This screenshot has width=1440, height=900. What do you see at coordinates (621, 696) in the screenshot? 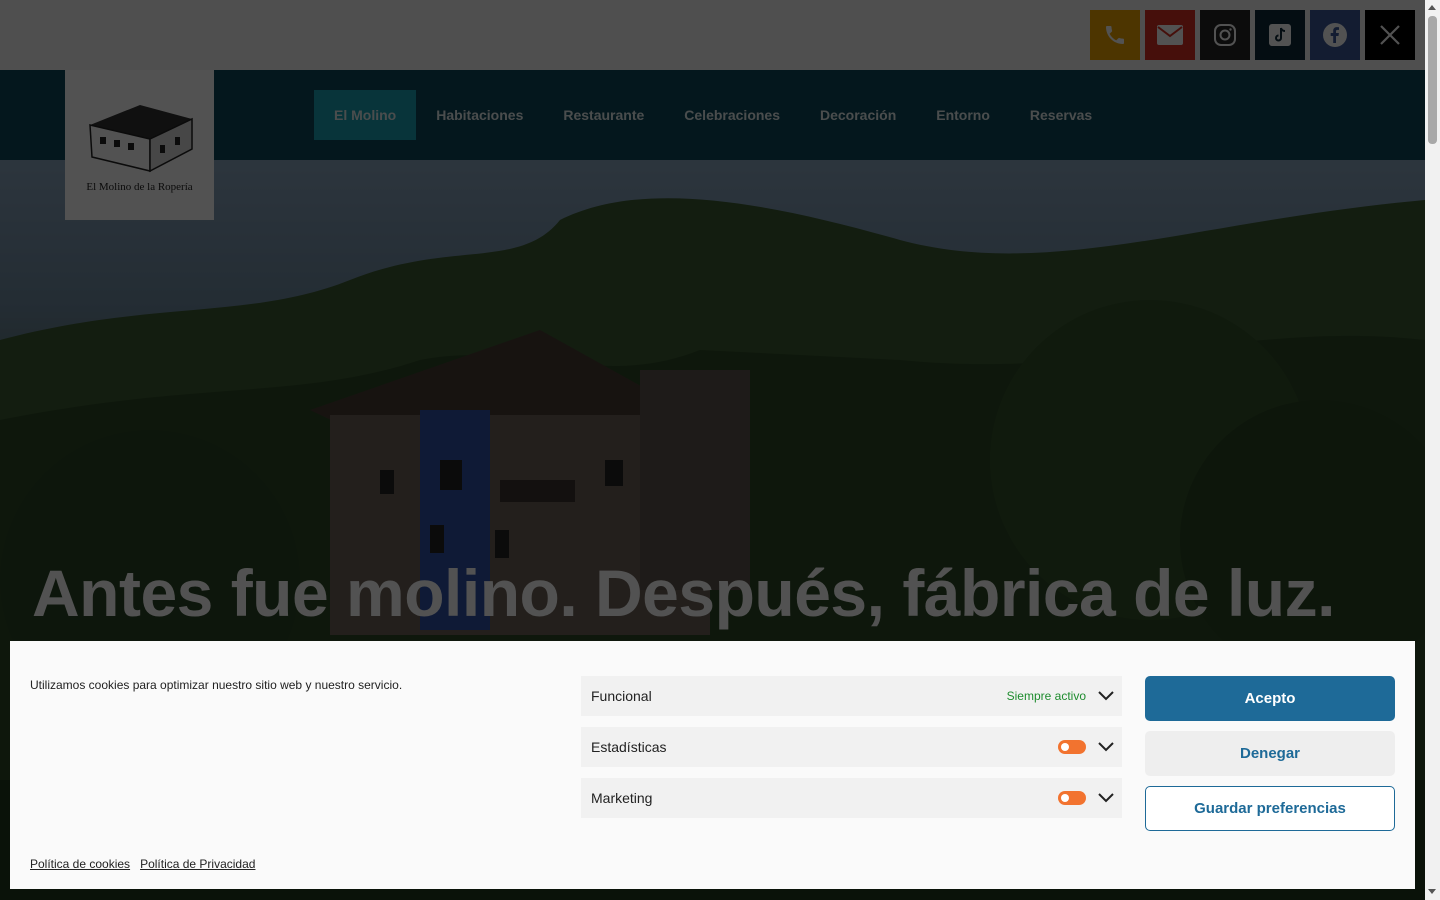
I see `category-label: Funcional` at bounding box center [621, 696].